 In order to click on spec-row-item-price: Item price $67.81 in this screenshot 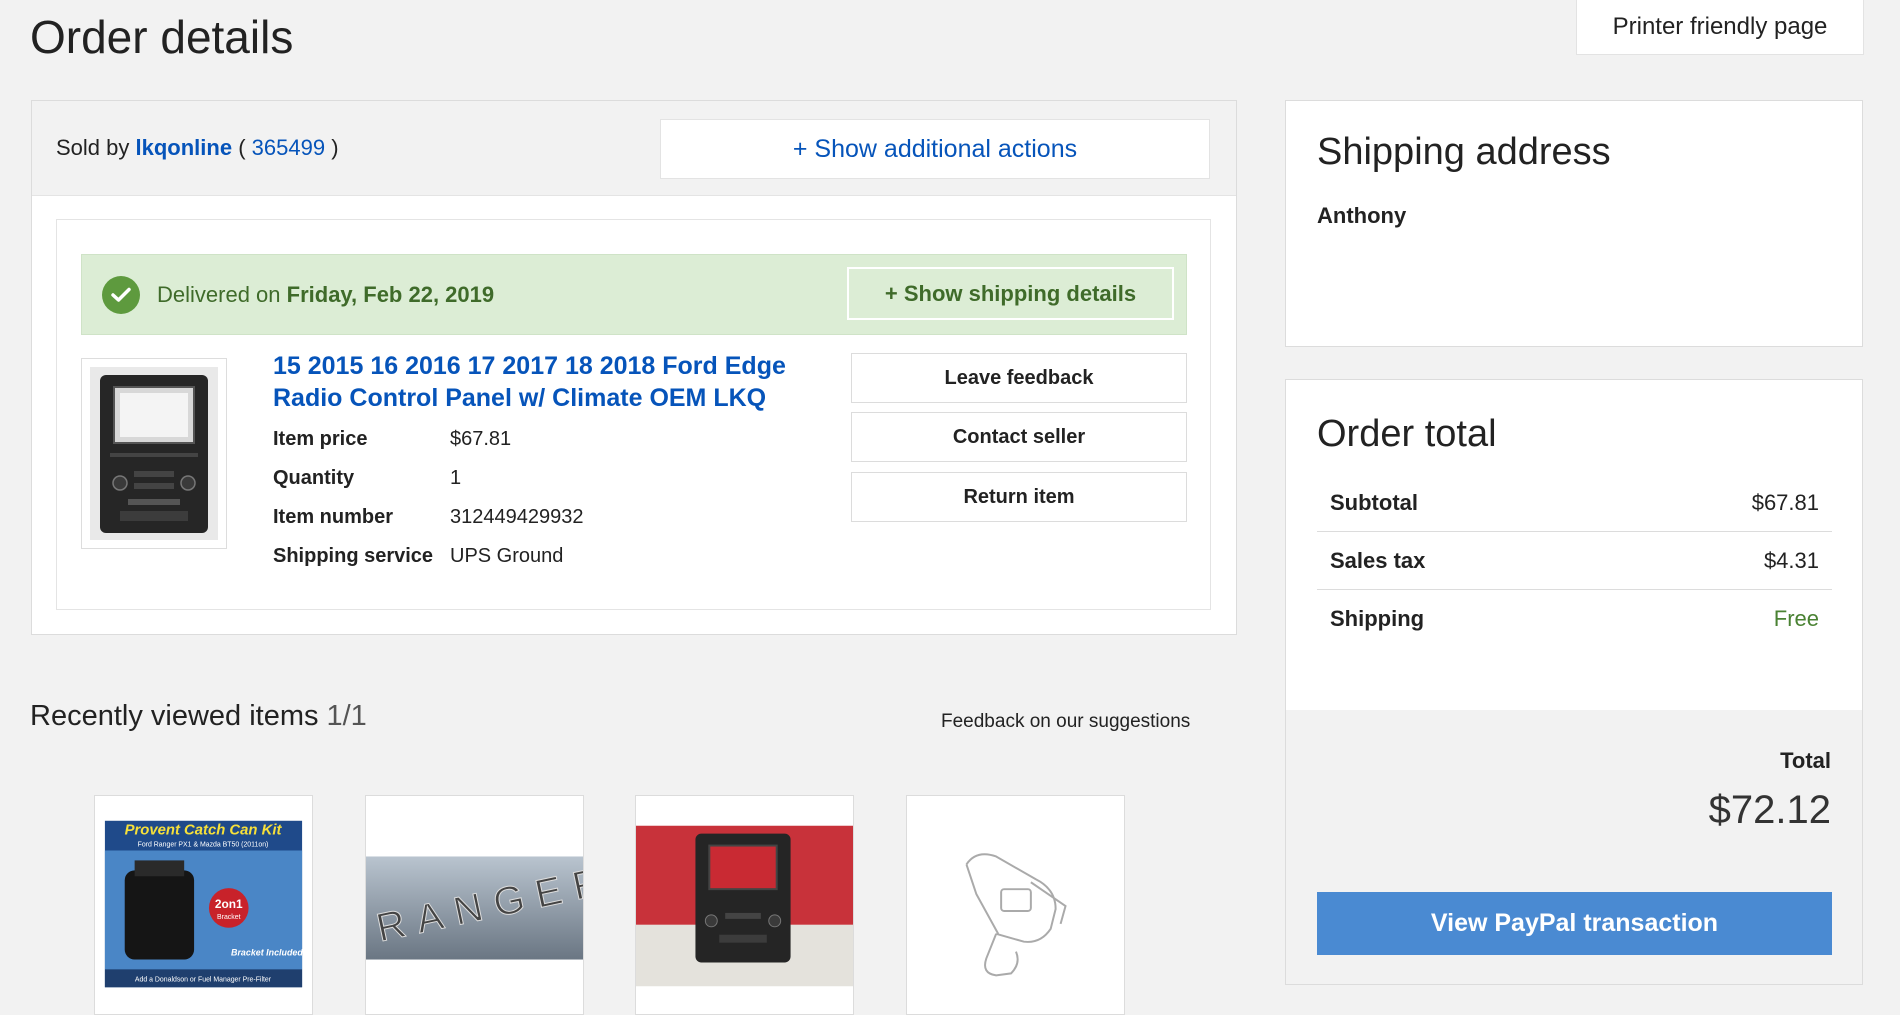, I will do `click(392, 439)`.